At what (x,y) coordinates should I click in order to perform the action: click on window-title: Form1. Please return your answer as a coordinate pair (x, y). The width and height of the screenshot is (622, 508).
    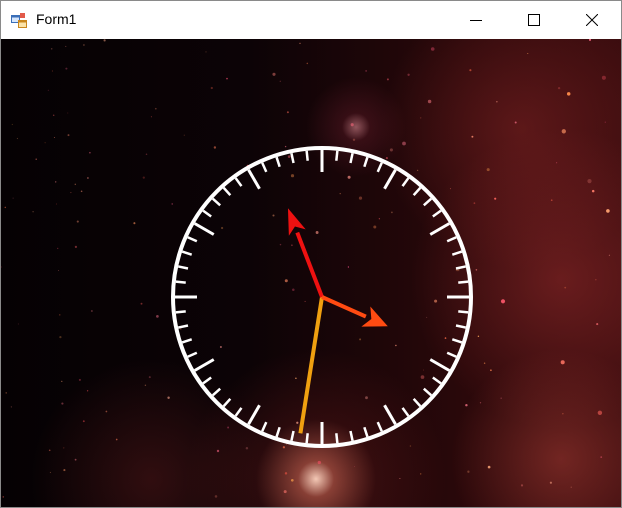
    Looking at the image, I should click on (56, 19).